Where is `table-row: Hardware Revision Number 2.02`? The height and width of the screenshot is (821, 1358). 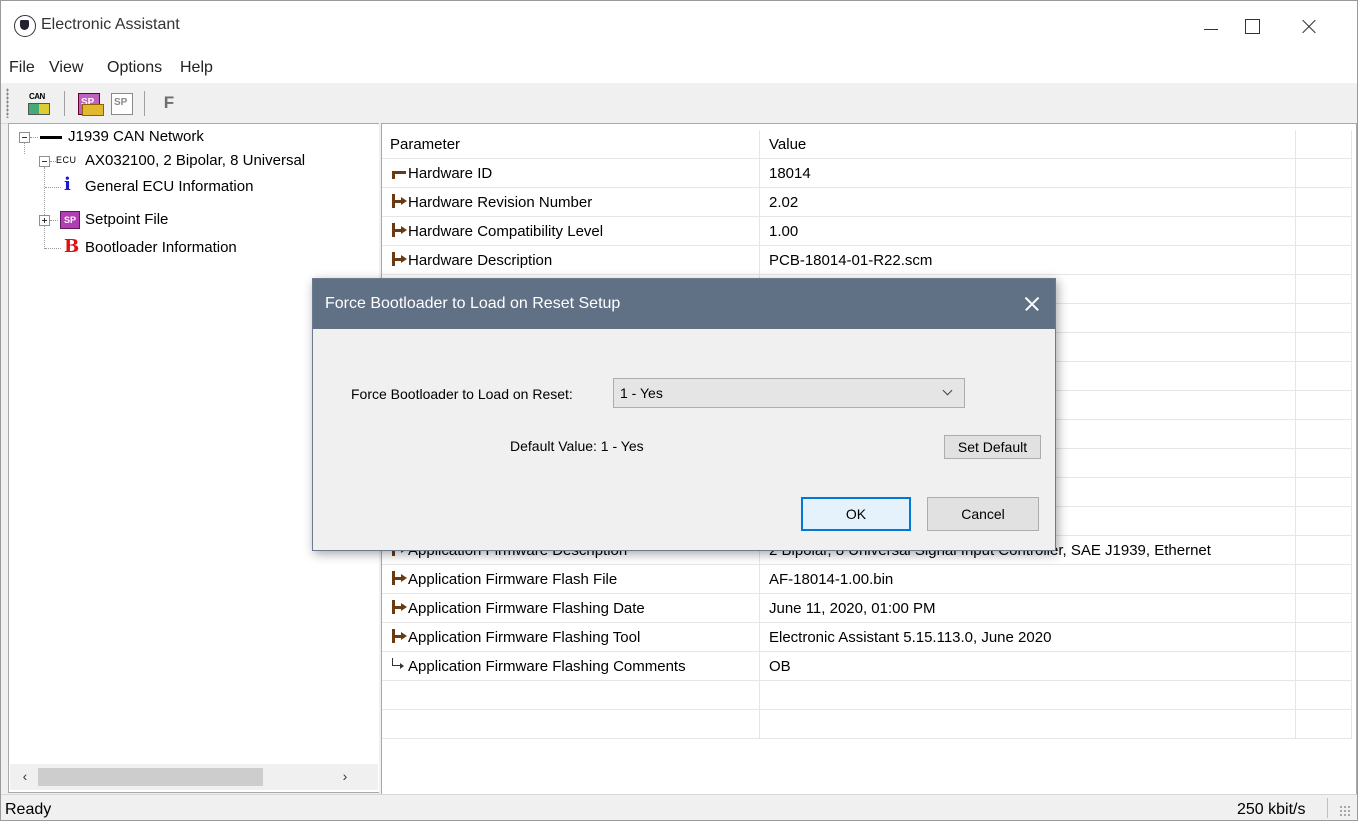 table-row: Hardware Revision Number 2.02 is located at coordinates (867, 202).